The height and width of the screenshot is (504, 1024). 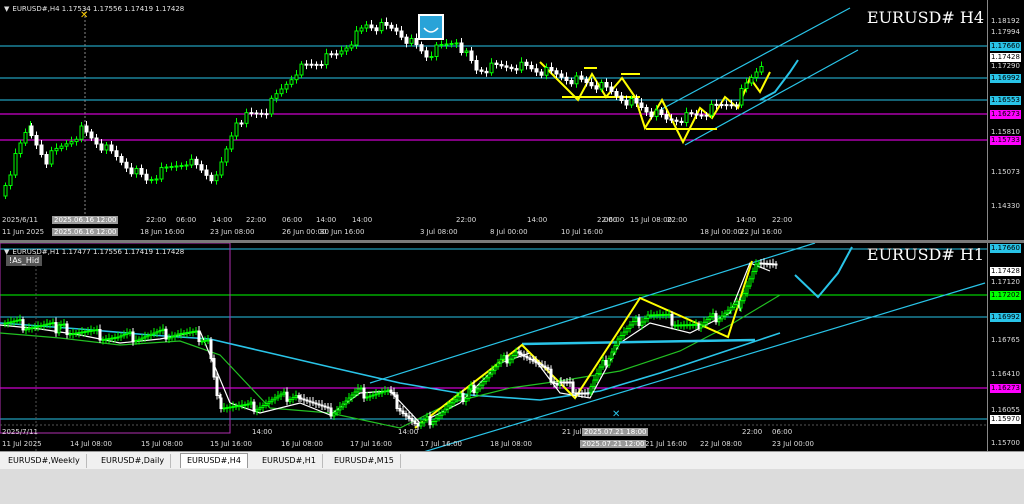 I want to click on price-label: 1.16055, so click(x=1005, y=410).